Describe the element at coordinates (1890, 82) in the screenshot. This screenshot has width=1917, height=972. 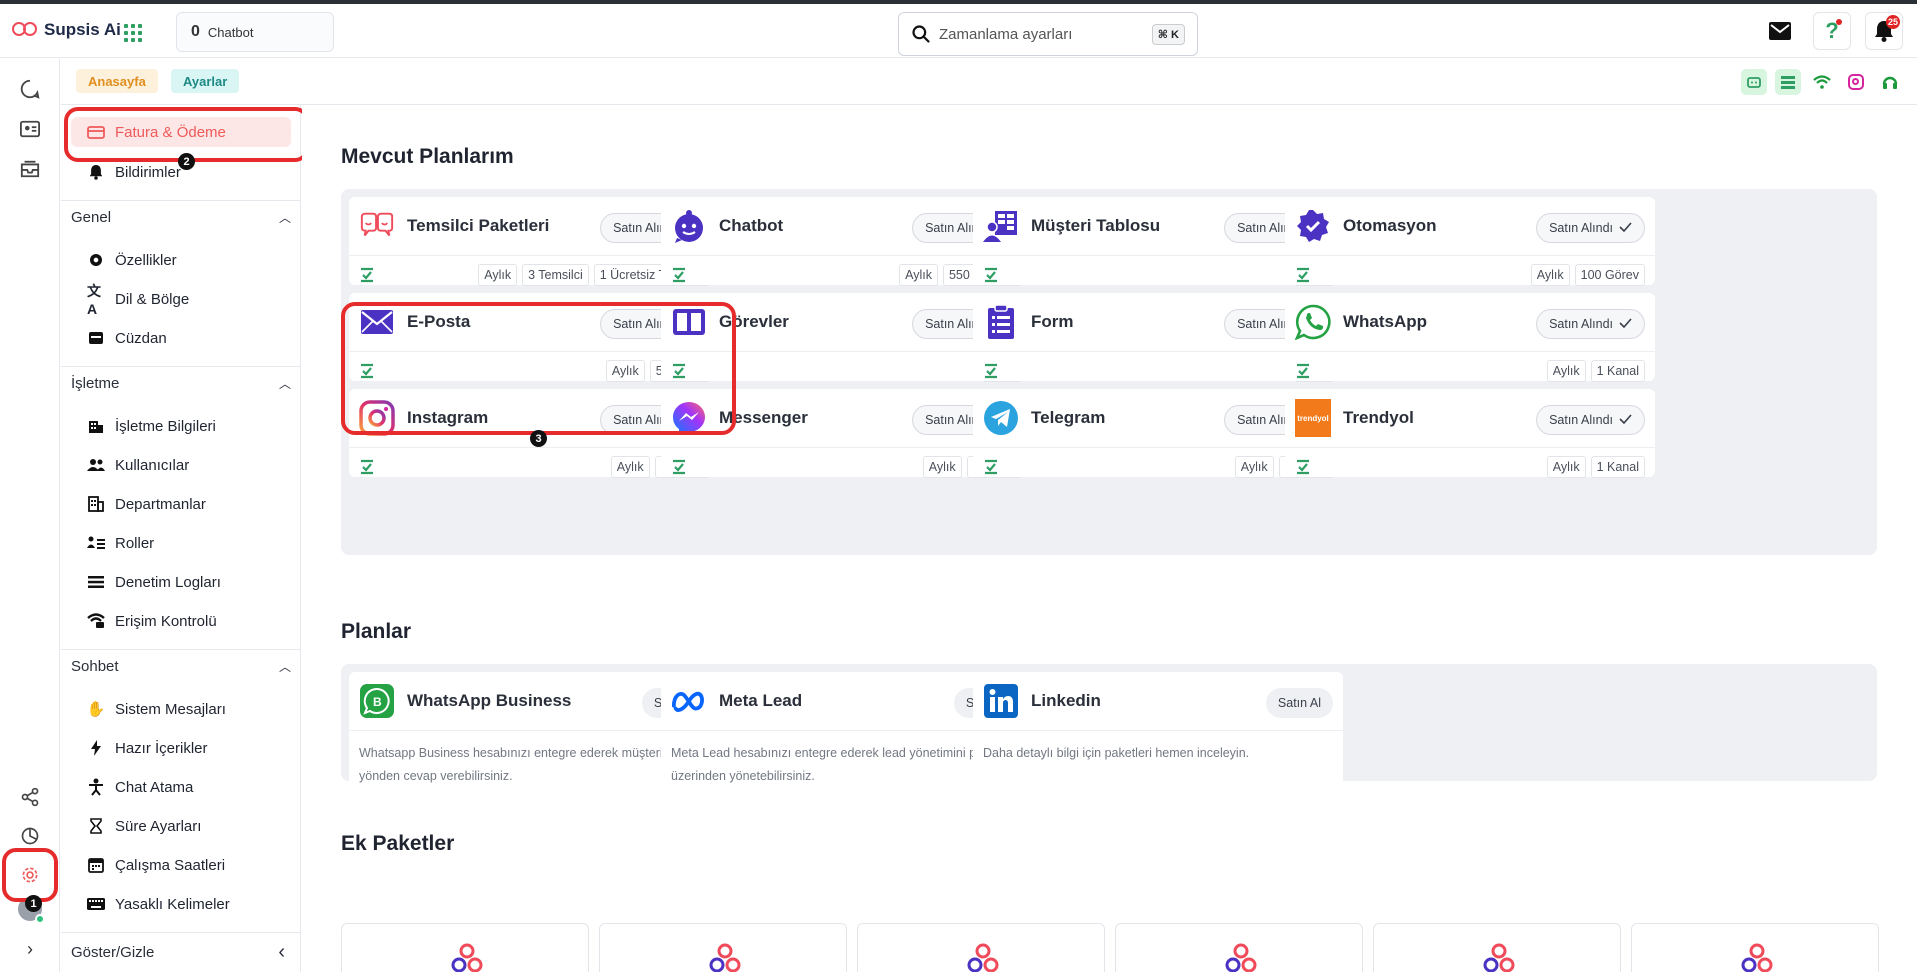
I see `headset-status-icon` at that location.